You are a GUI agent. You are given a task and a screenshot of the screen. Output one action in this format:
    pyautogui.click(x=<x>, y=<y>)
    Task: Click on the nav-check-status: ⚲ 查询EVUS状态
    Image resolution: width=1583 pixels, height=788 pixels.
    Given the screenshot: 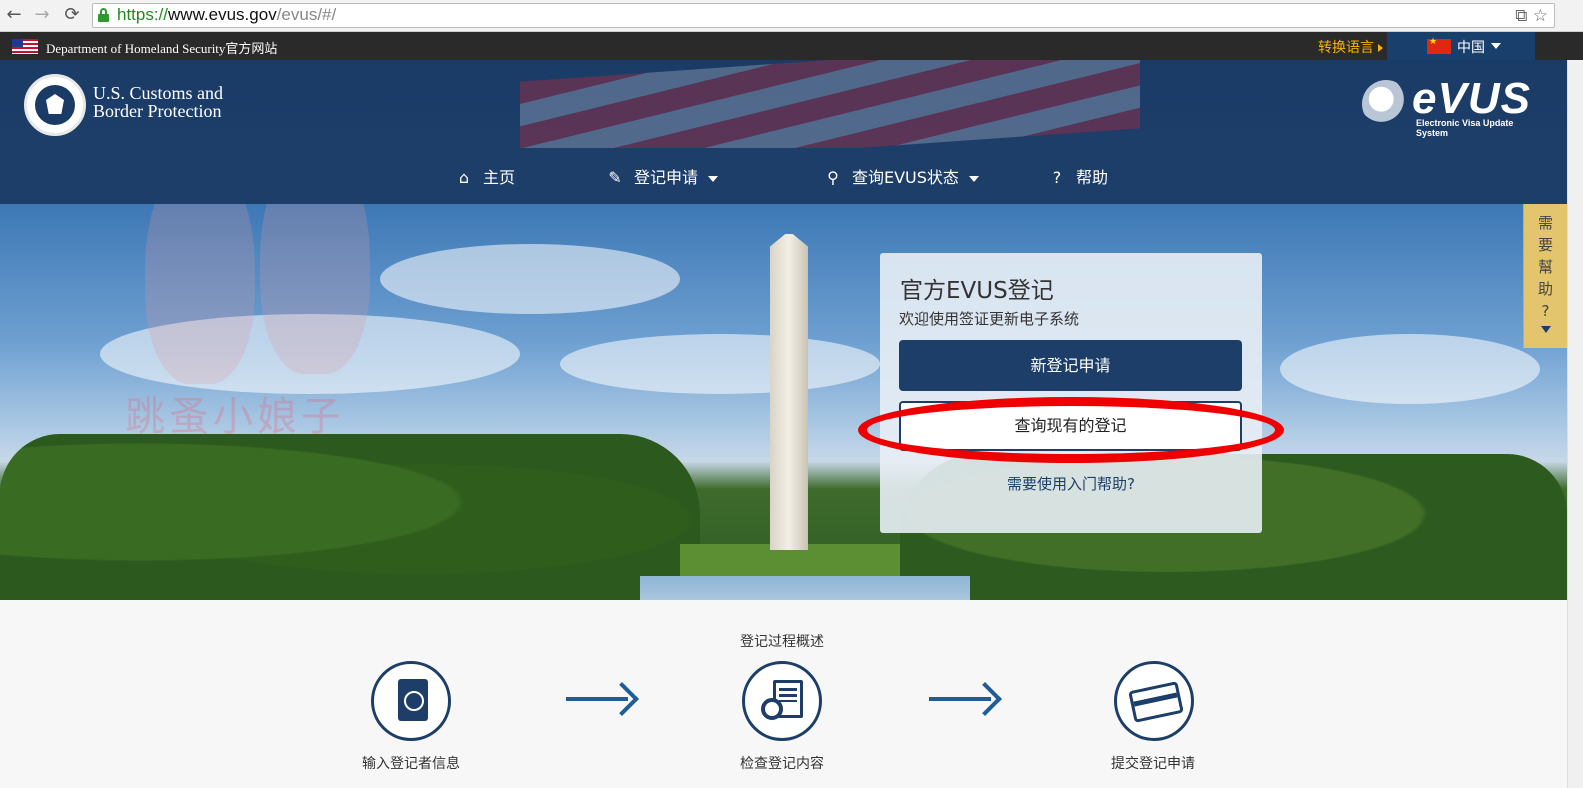 What is the action you would take?
    pyautogui.click(x=901, y=176)
    